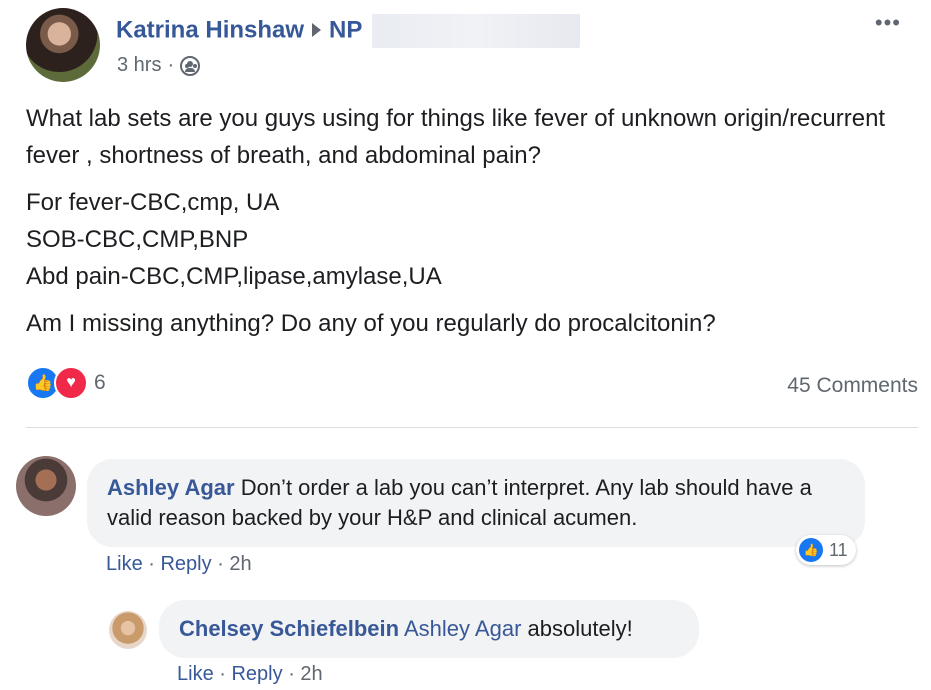 This screenshot has width=931, height=690. What do you see at coordinates (190, 65) in the screenshot?
I see `group-icon` at bounding box center [190, 65].